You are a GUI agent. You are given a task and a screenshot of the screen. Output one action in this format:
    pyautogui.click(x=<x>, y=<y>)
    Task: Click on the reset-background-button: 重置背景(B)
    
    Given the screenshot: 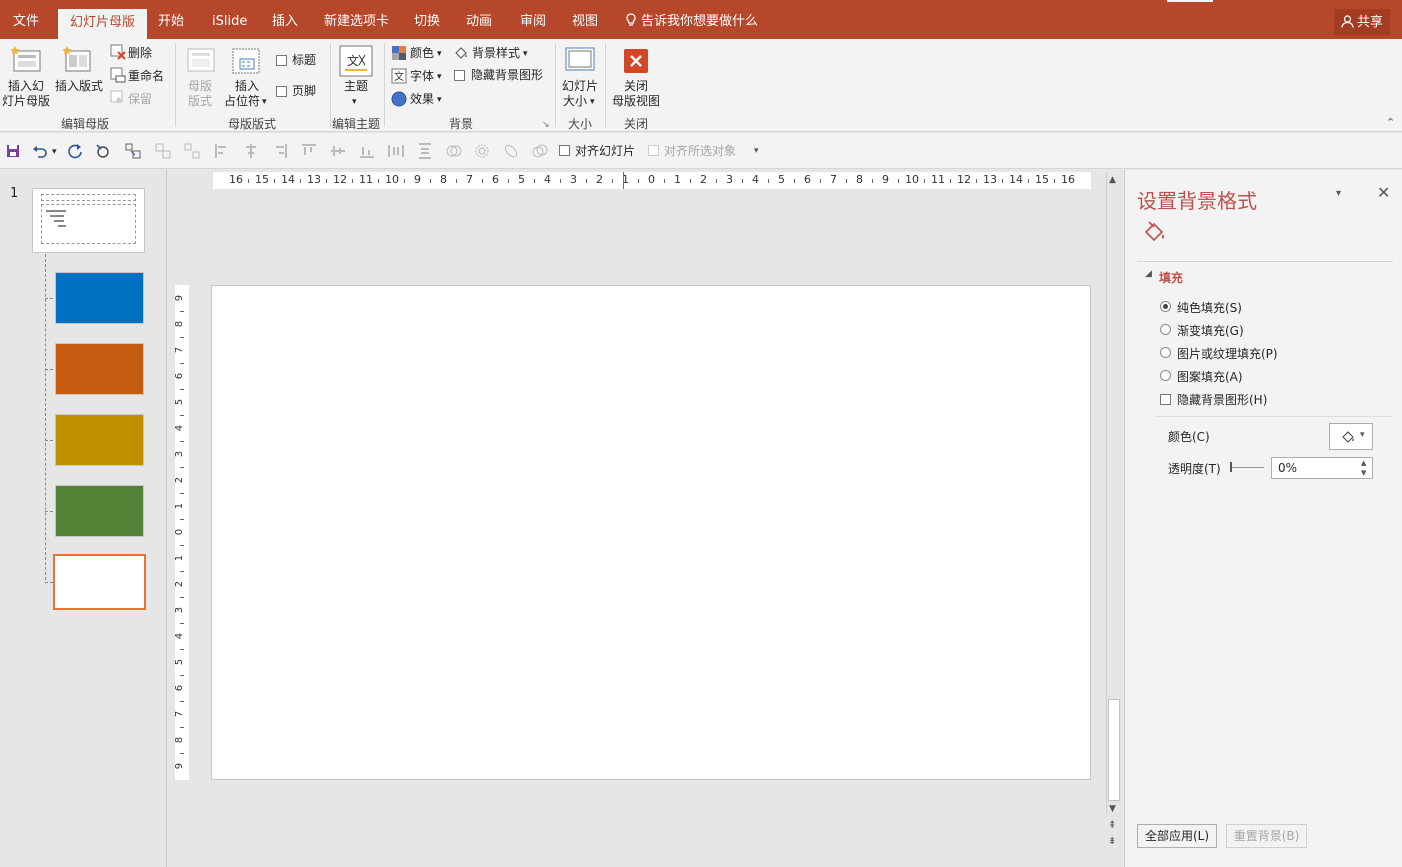 What is the action you would take?
    pyautogui.click(x=1266, y=836)
    